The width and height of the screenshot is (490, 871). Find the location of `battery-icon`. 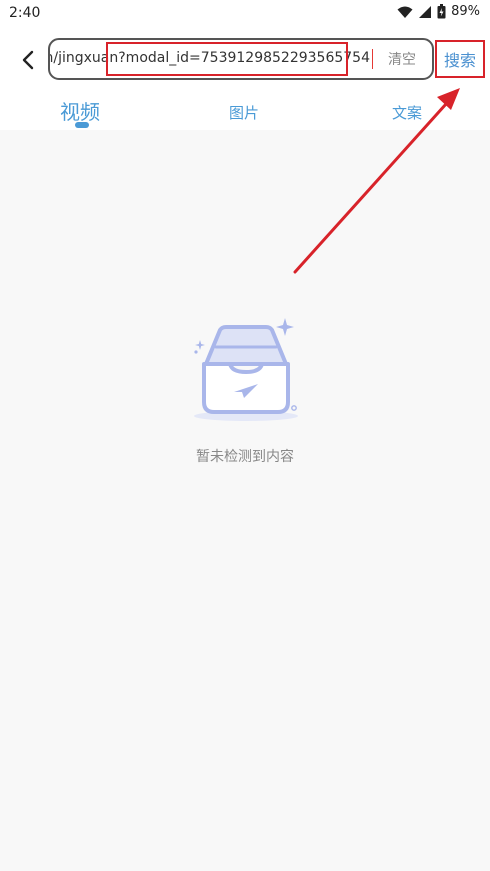

battery-icon is located at coordinates (441, 11).